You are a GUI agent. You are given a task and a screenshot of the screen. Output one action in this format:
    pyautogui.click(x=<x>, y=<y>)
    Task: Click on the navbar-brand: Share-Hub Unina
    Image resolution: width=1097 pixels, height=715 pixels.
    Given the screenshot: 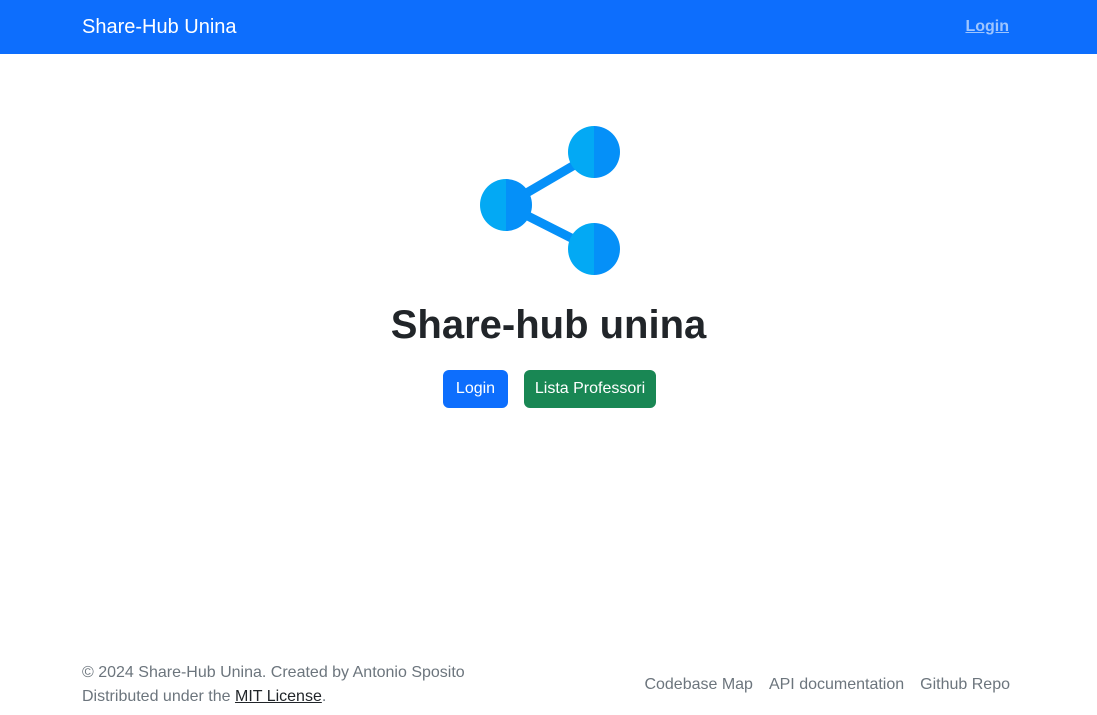 What is the action you would take?
    pyautogui.click(x=159, y=27)
    